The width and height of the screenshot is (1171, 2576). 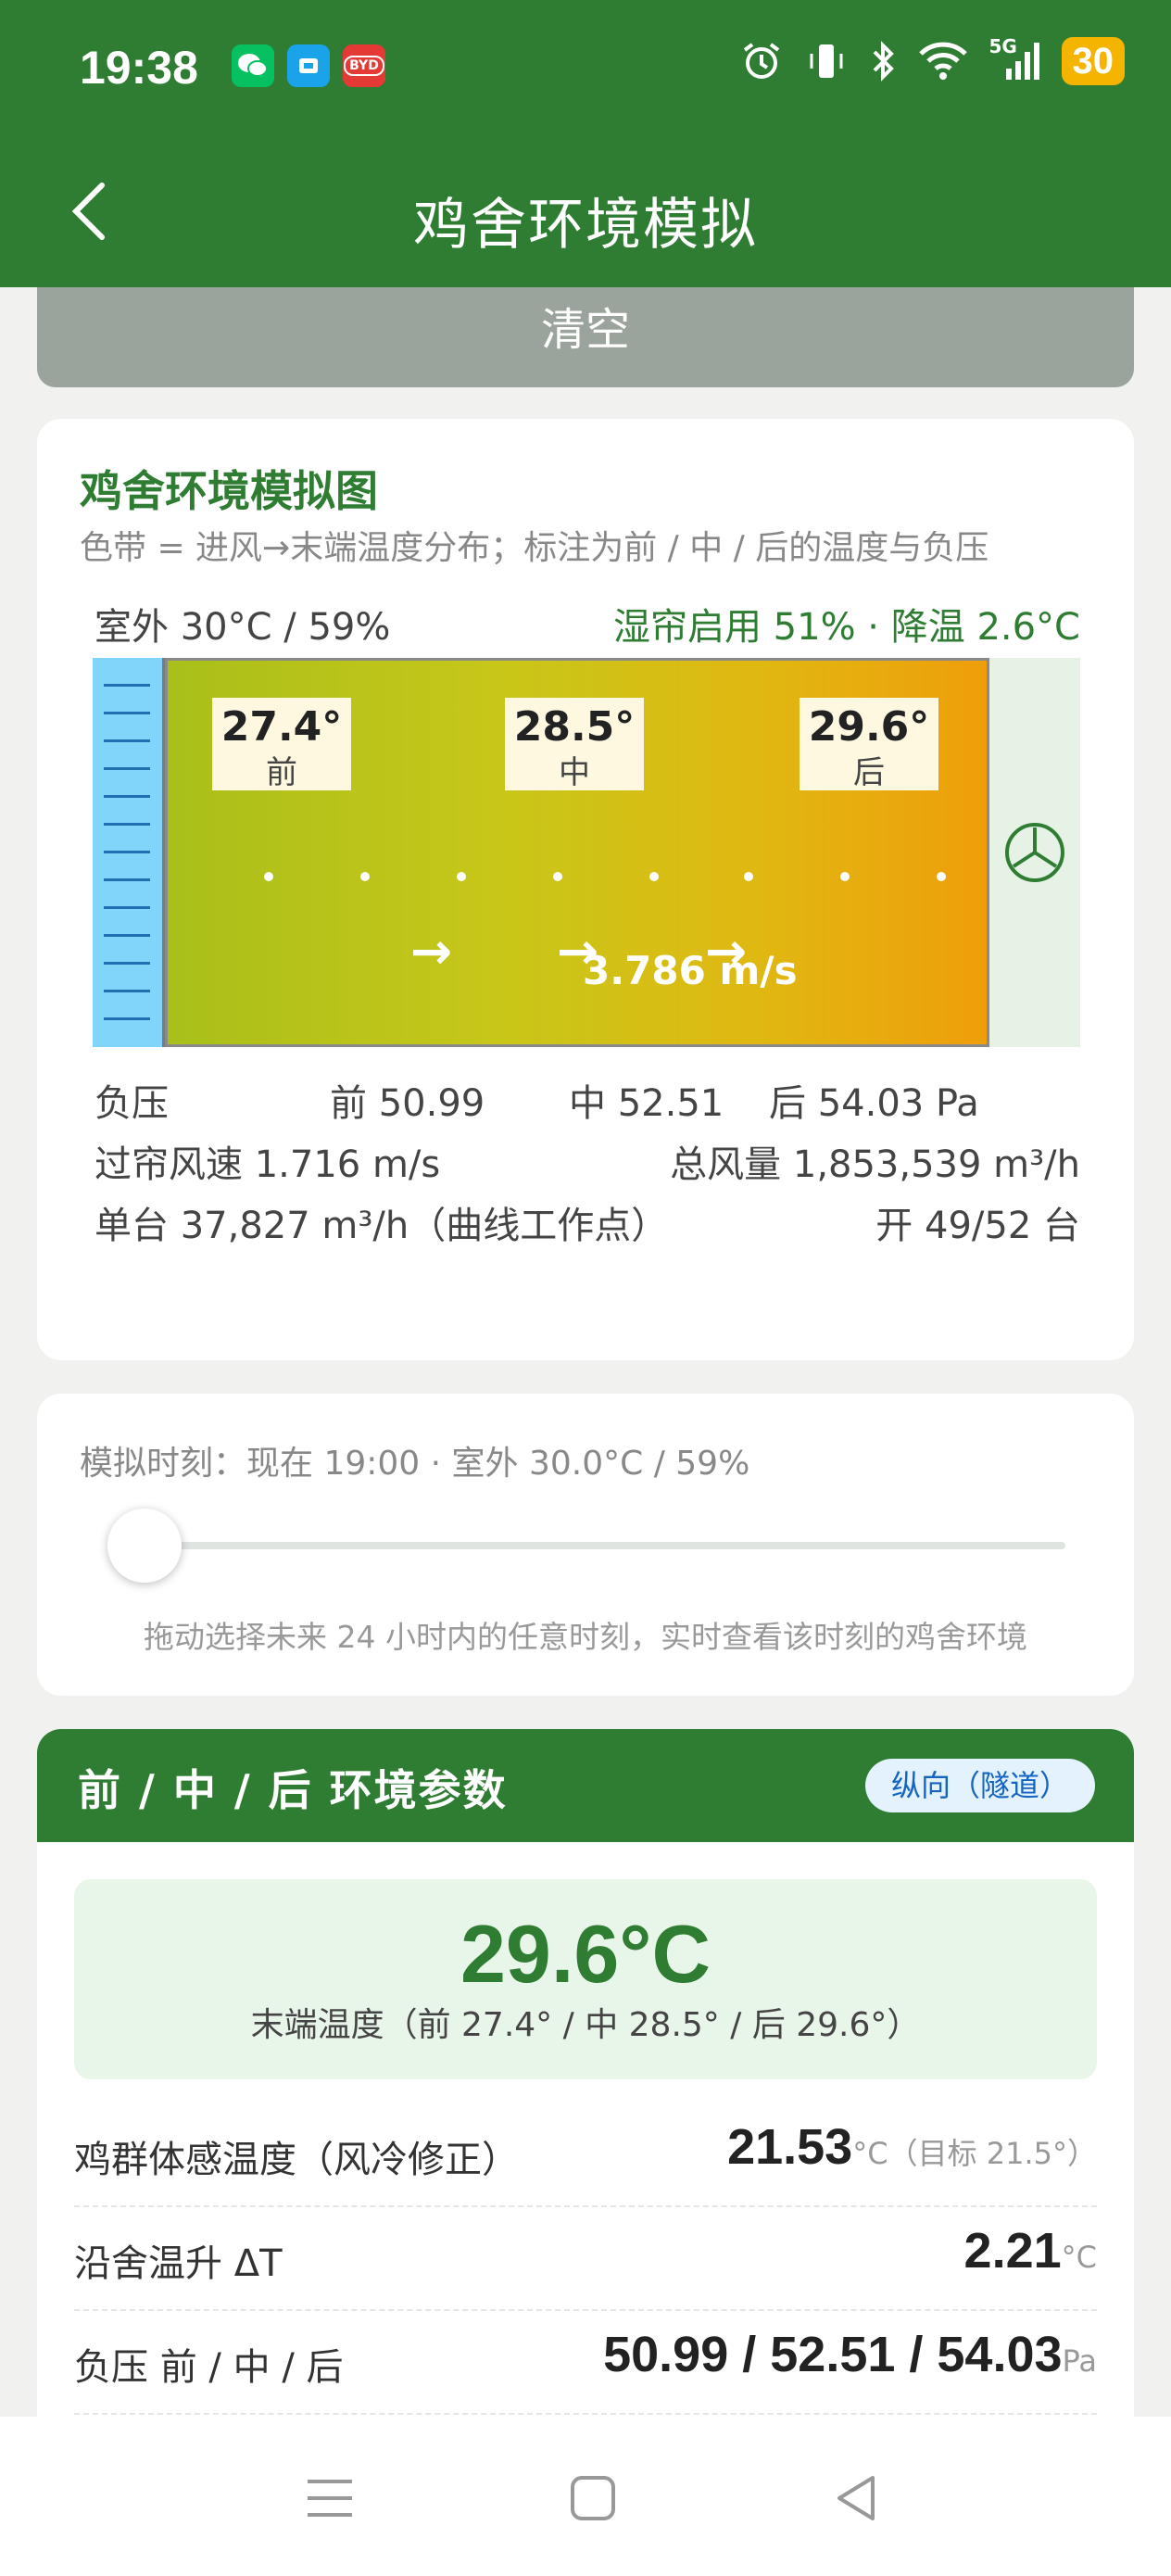 What do you see at coordinates (585, 2362) in the screenshot?
I see `param-row: 负压 前 / 中 / 后 50.99 / 52.51 / 54.03Pa` at bounding box center [585, 2362].